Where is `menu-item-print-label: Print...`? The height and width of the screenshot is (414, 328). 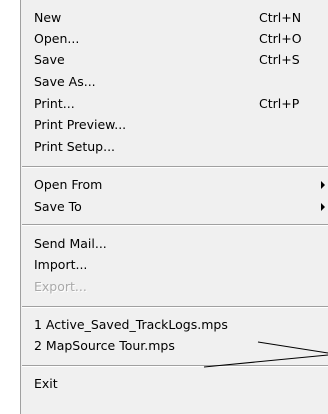
menu-item-print-label: Print... is located at coordinates (54, 103).